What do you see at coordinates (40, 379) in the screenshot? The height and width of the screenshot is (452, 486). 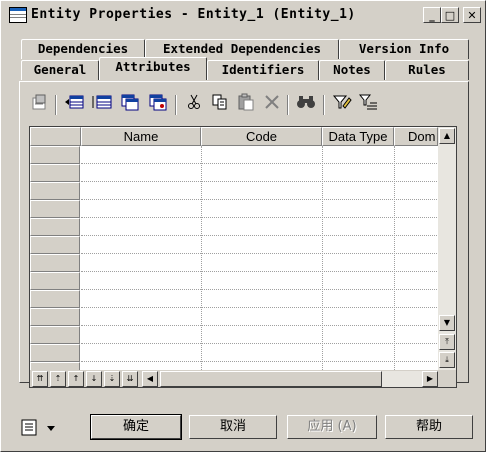 I see `move-to-top-icon: ⇈` at bounding box center [40, 379].